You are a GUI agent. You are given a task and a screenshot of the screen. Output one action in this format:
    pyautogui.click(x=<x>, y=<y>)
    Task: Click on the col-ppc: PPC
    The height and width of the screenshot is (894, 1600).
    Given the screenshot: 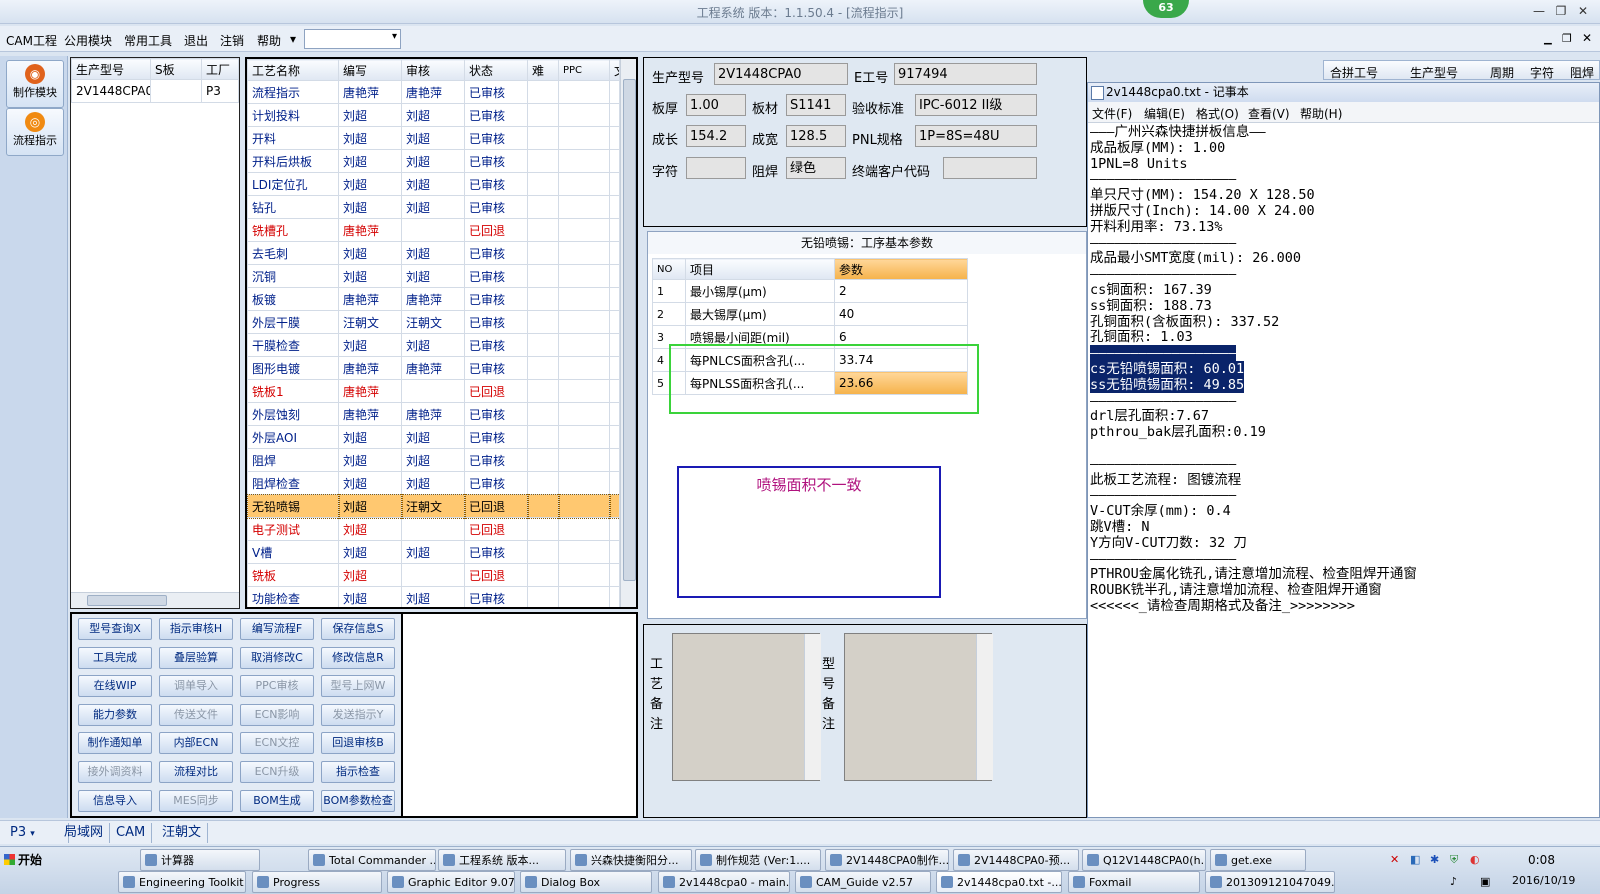 What is the action you would take?
    pyautogui.click(x=584, y=70)
    